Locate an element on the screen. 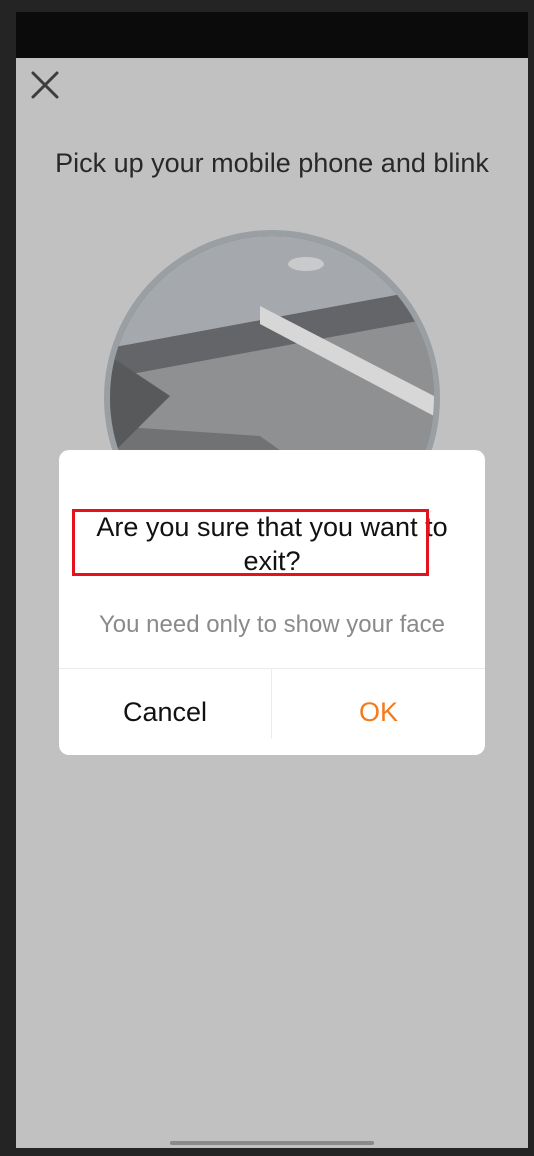 The height and width of the screenshot is (1156, 534). ok-button: OK is located at coordinates (378, 712).